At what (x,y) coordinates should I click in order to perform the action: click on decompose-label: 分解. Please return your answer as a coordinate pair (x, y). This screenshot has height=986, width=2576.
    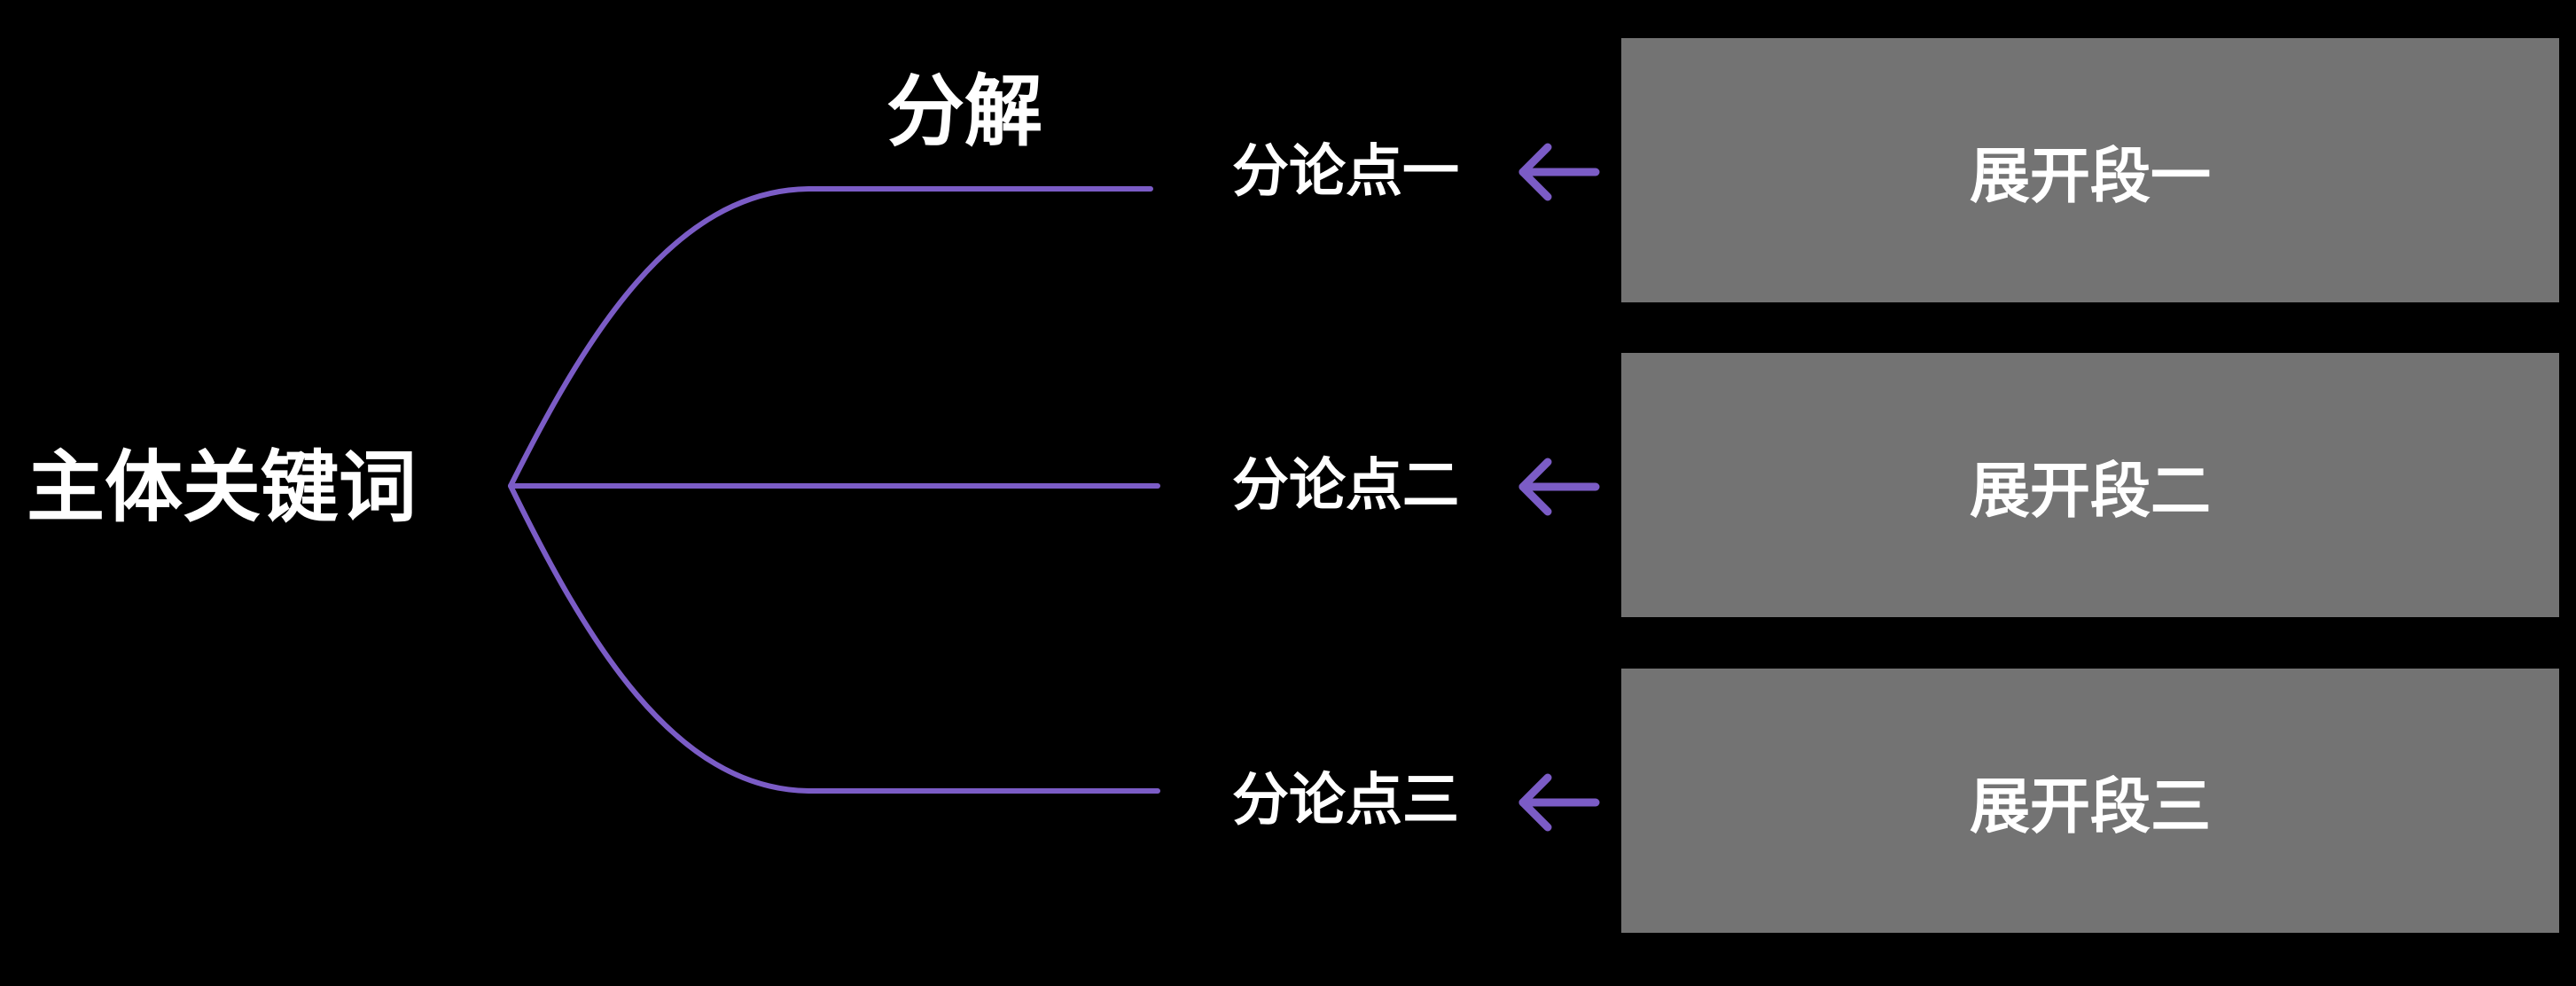
    Looking at the image, I should click on (964, 111).